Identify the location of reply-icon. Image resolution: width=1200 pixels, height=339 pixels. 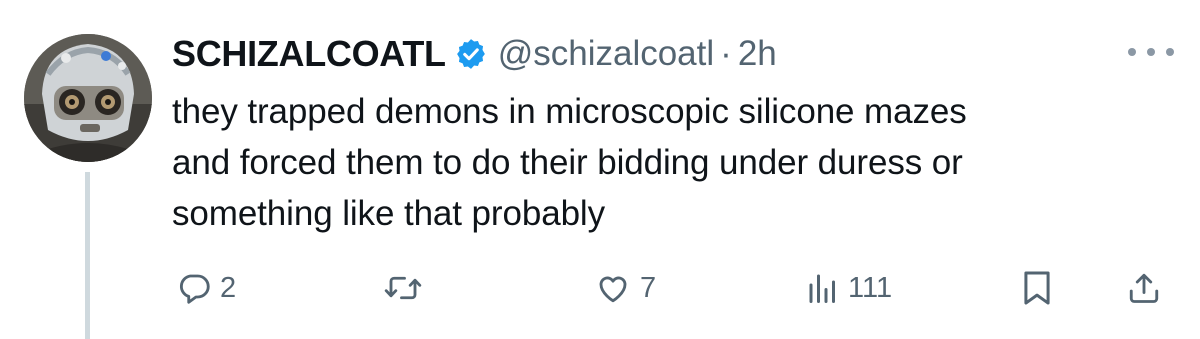
(194, 289).